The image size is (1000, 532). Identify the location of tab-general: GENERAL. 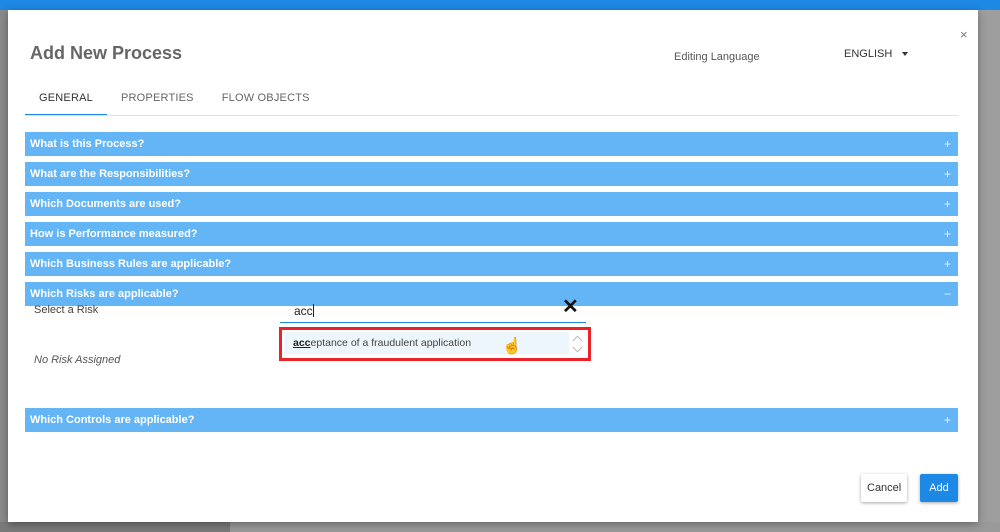
(66, 103).